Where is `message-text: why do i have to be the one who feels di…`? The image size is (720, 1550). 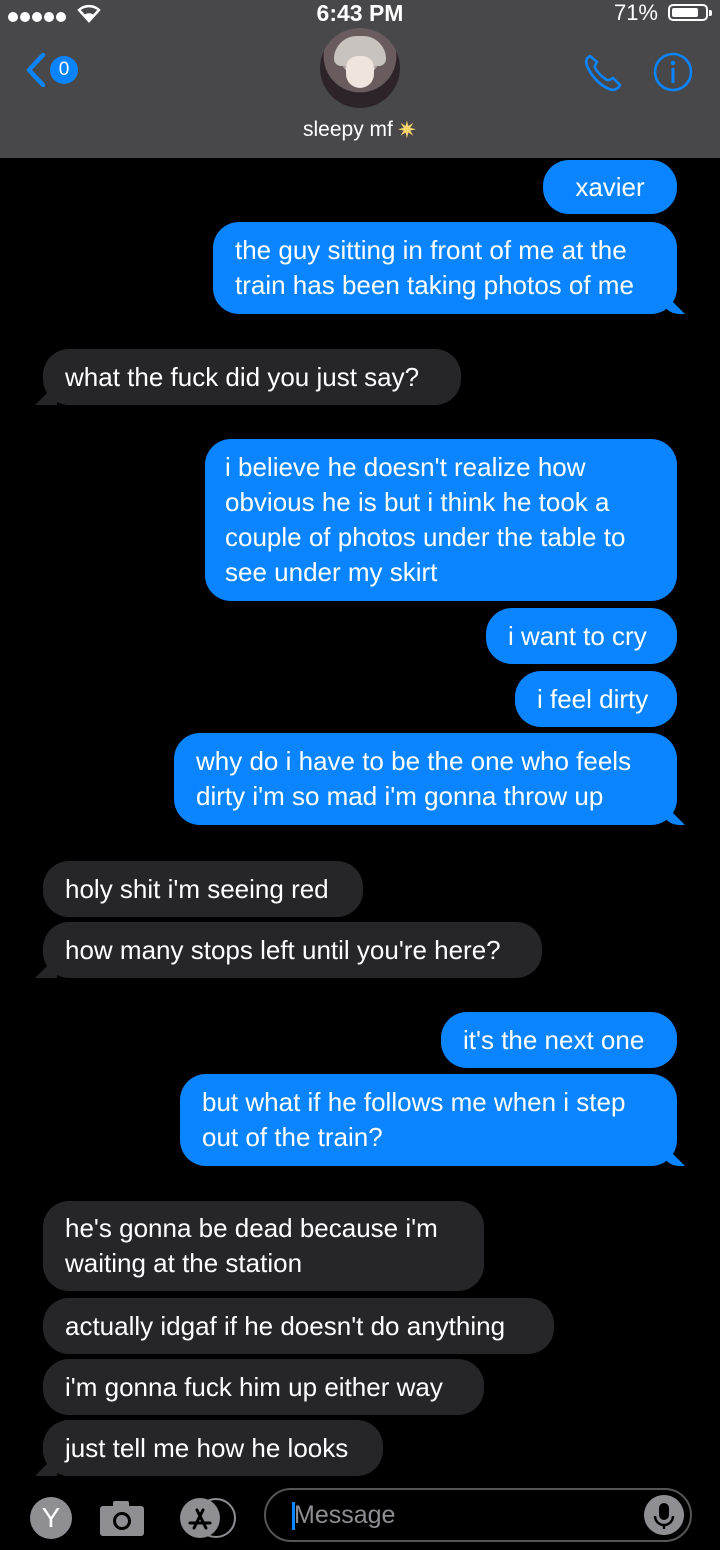 message-text: why do i have to be the one who feels di… is located at coordinates (414, 778).